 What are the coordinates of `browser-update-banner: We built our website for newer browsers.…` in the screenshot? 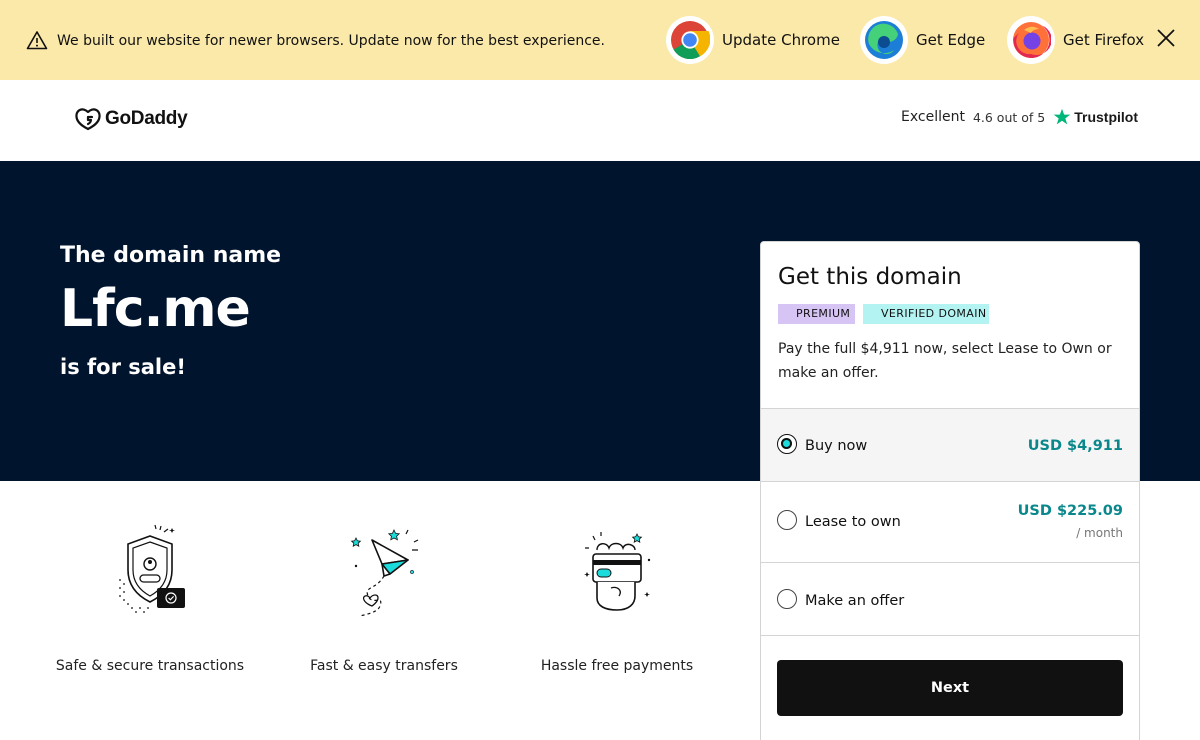 It's located at (600, 40).